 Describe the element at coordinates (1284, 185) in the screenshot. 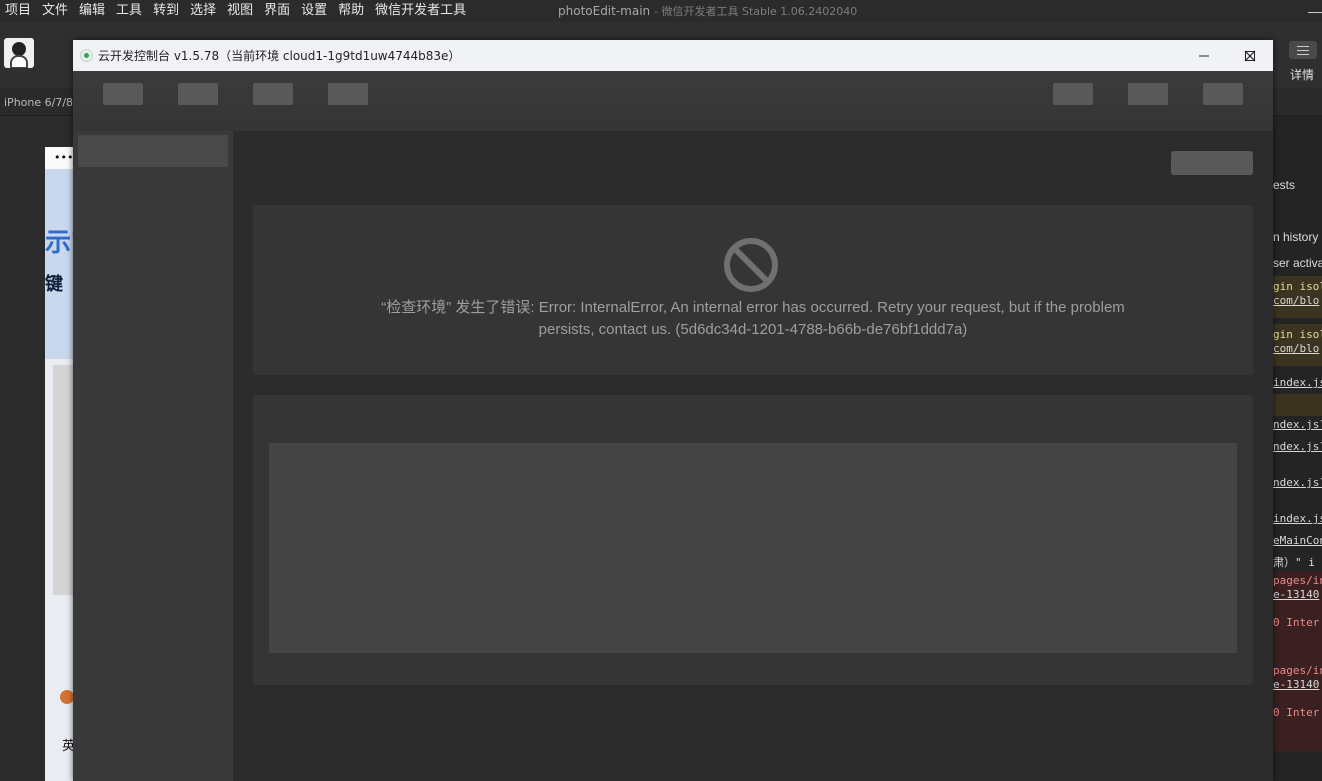

I see `console-line: ests` at that location.